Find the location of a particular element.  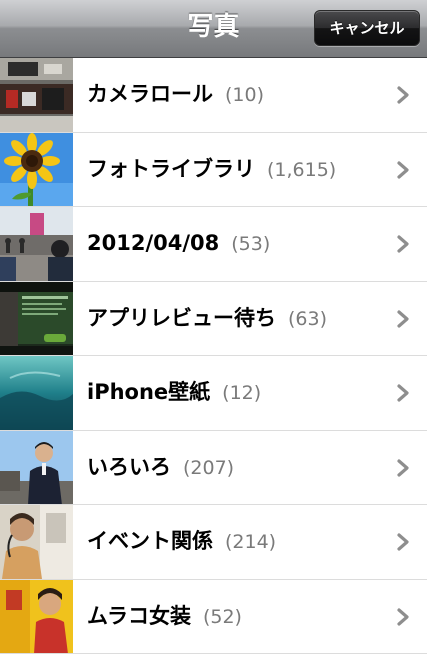

album-count: (52) is located at coordinates (222, 617).